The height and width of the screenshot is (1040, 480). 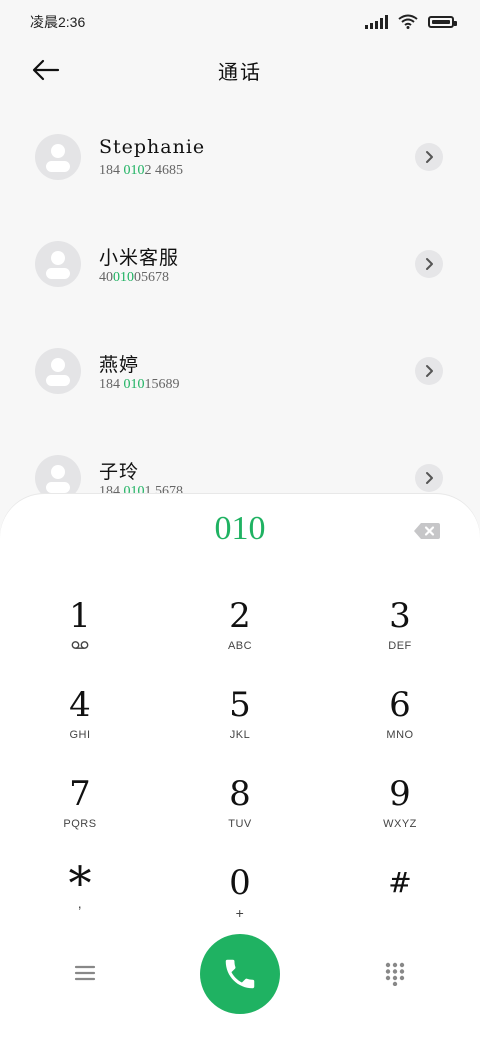 I want to click on keypad-toggle-button, so click(x=395, y=974).